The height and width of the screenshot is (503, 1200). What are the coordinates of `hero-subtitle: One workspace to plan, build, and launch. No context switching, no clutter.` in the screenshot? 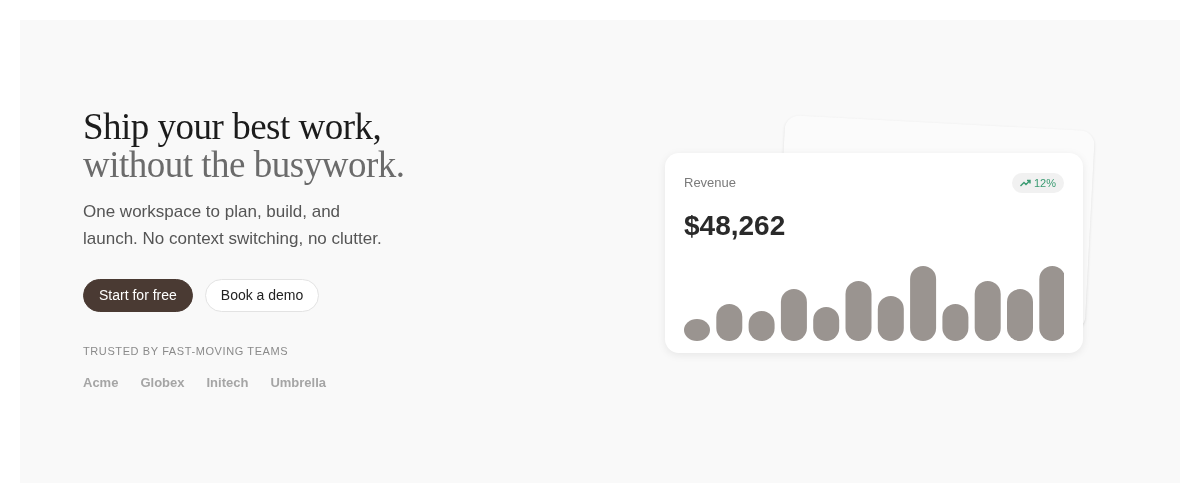 It's located at (233, 225).